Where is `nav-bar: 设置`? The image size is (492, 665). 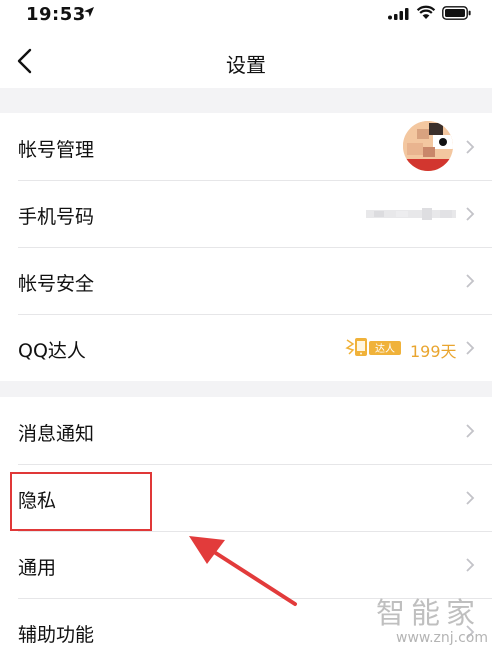
nav-bar: 设置 is located at coordinates (246, 59).